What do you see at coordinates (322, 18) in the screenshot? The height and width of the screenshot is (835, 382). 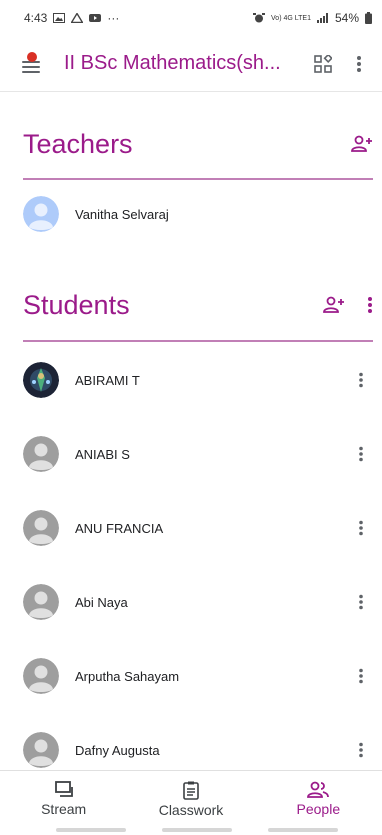 I see `signal-icon` at bounding box center [322, 18].